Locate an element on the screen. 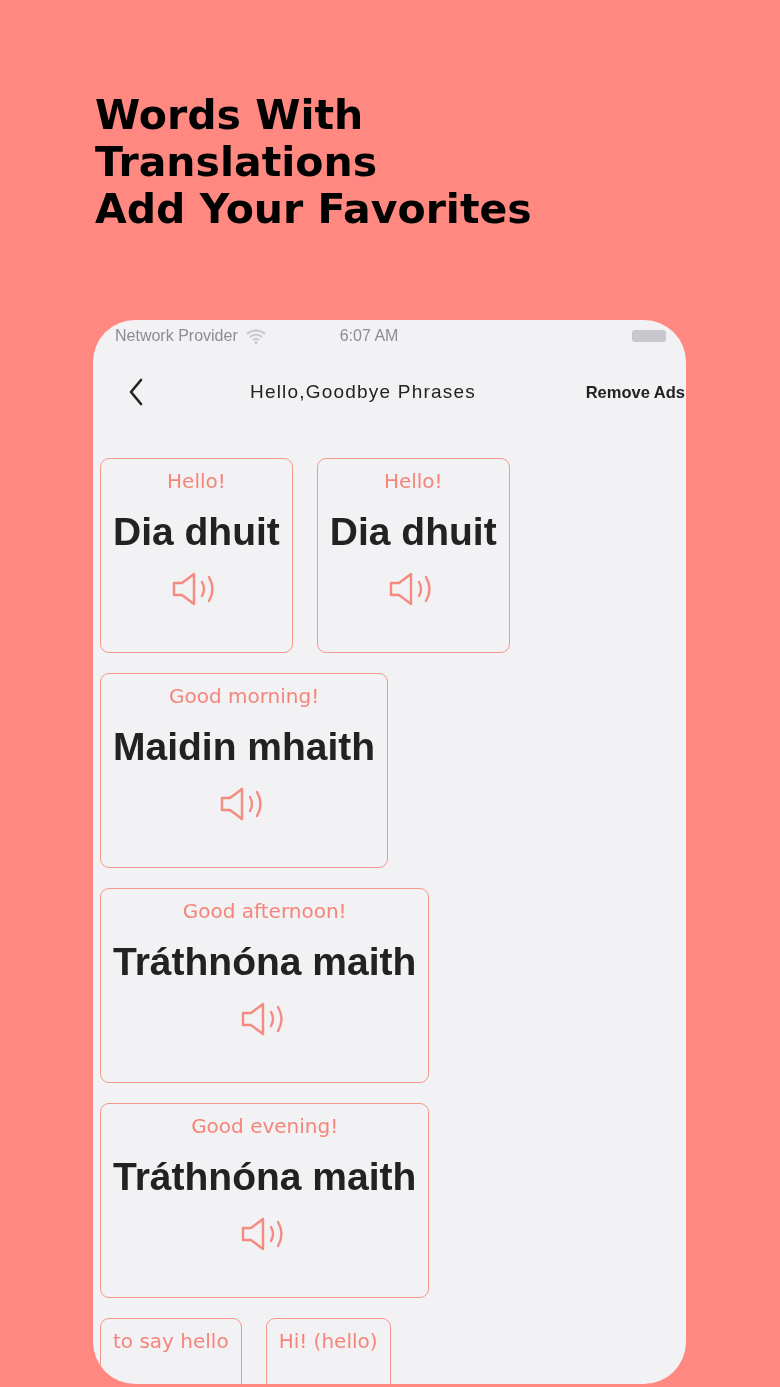  translation-text: to say hello is located at coordinates (171, 1341).